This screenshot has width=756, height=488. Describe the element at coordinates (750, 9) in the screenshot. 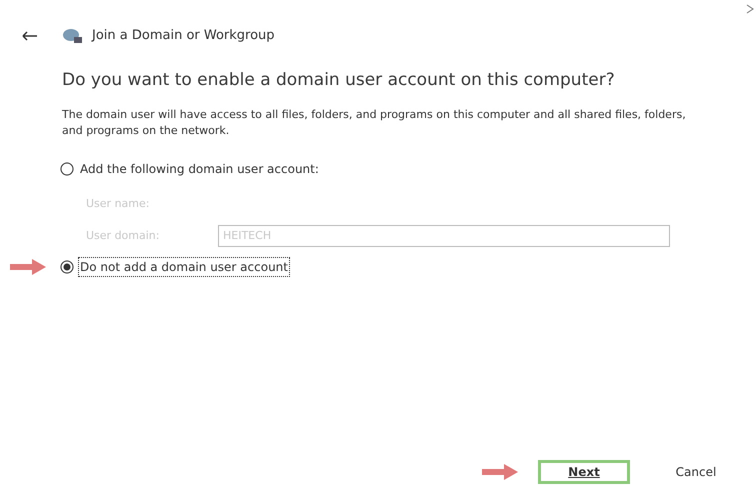

I see `close-icon` at that location.